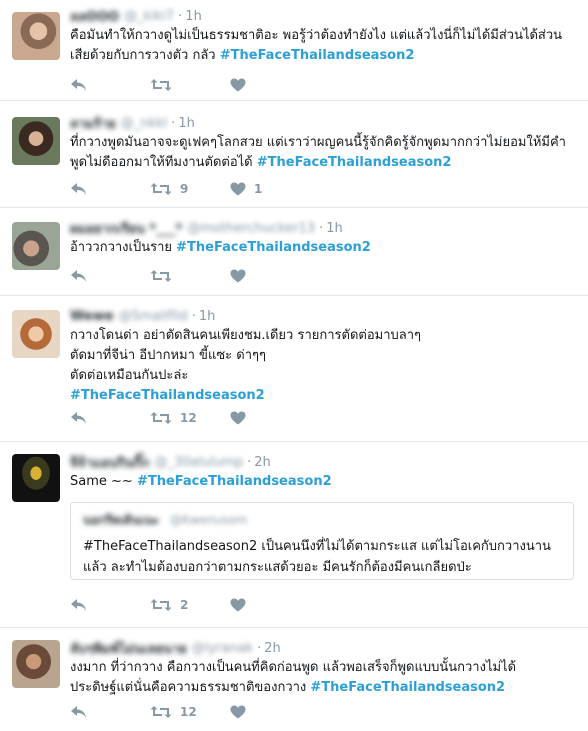 The height and width of the screenshot is (731, 588). I want to click on tweet-header: Wewe @Smallfild · 1h, so click(324, 316).